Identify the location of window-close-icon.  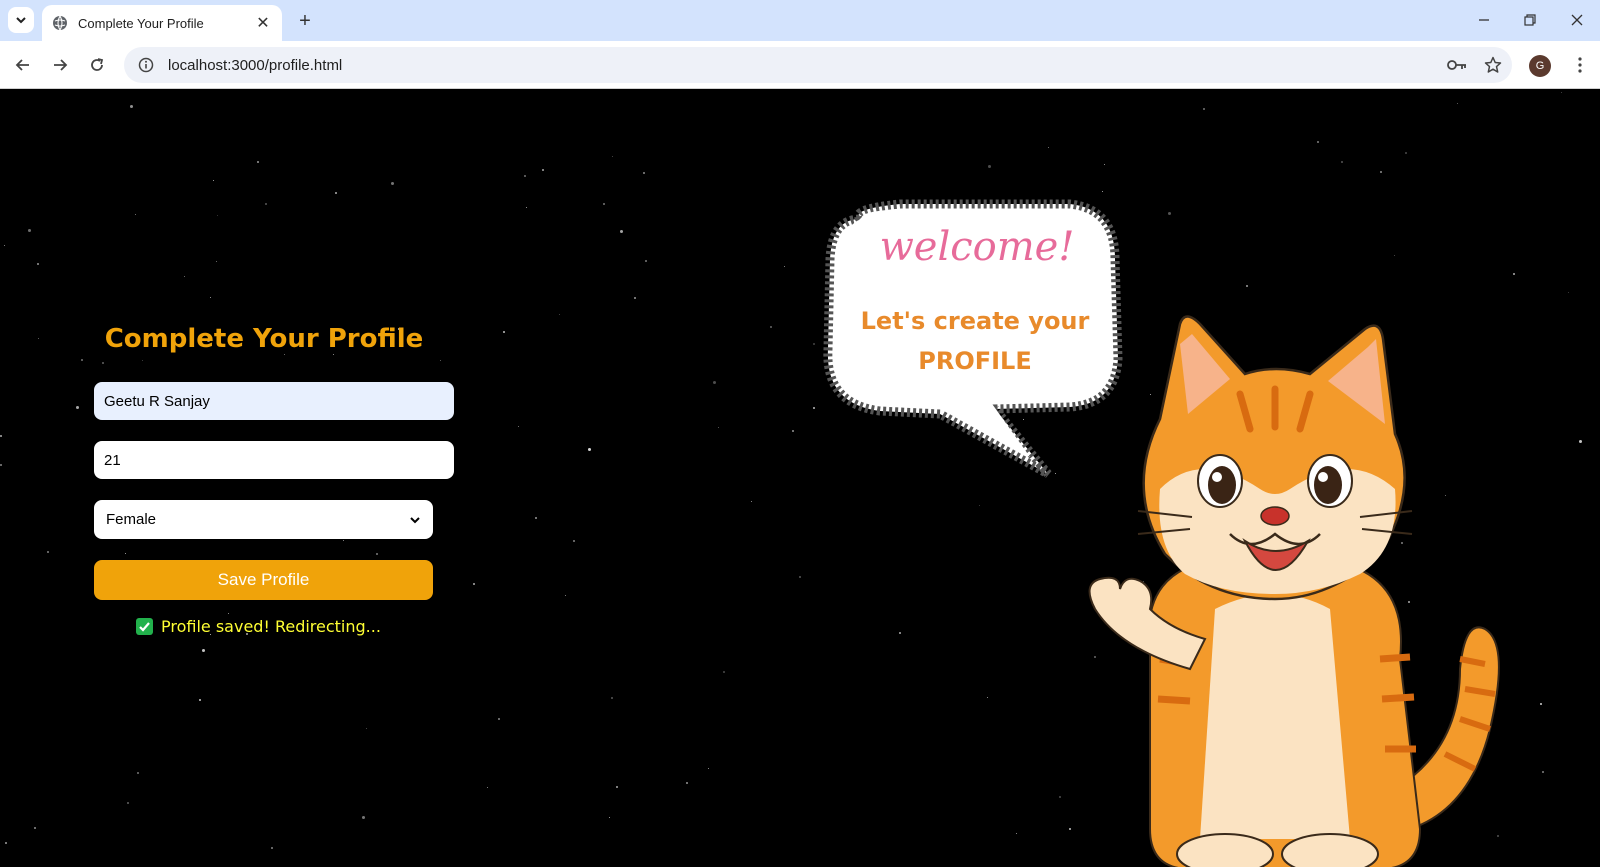
(1577, 20).